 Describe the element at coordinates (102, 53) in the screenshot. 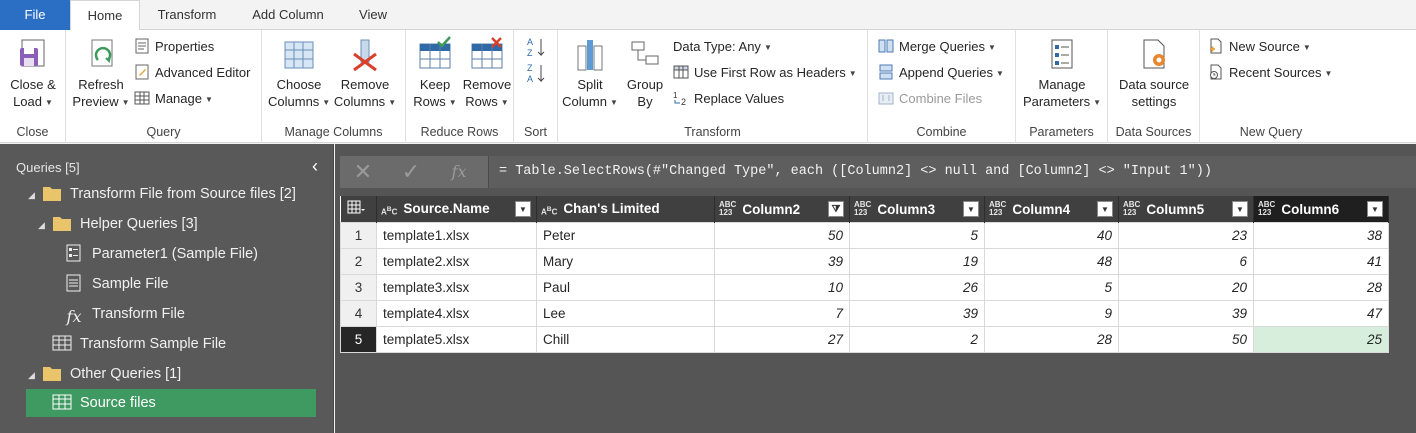

I see `refresh-icon` at that location.